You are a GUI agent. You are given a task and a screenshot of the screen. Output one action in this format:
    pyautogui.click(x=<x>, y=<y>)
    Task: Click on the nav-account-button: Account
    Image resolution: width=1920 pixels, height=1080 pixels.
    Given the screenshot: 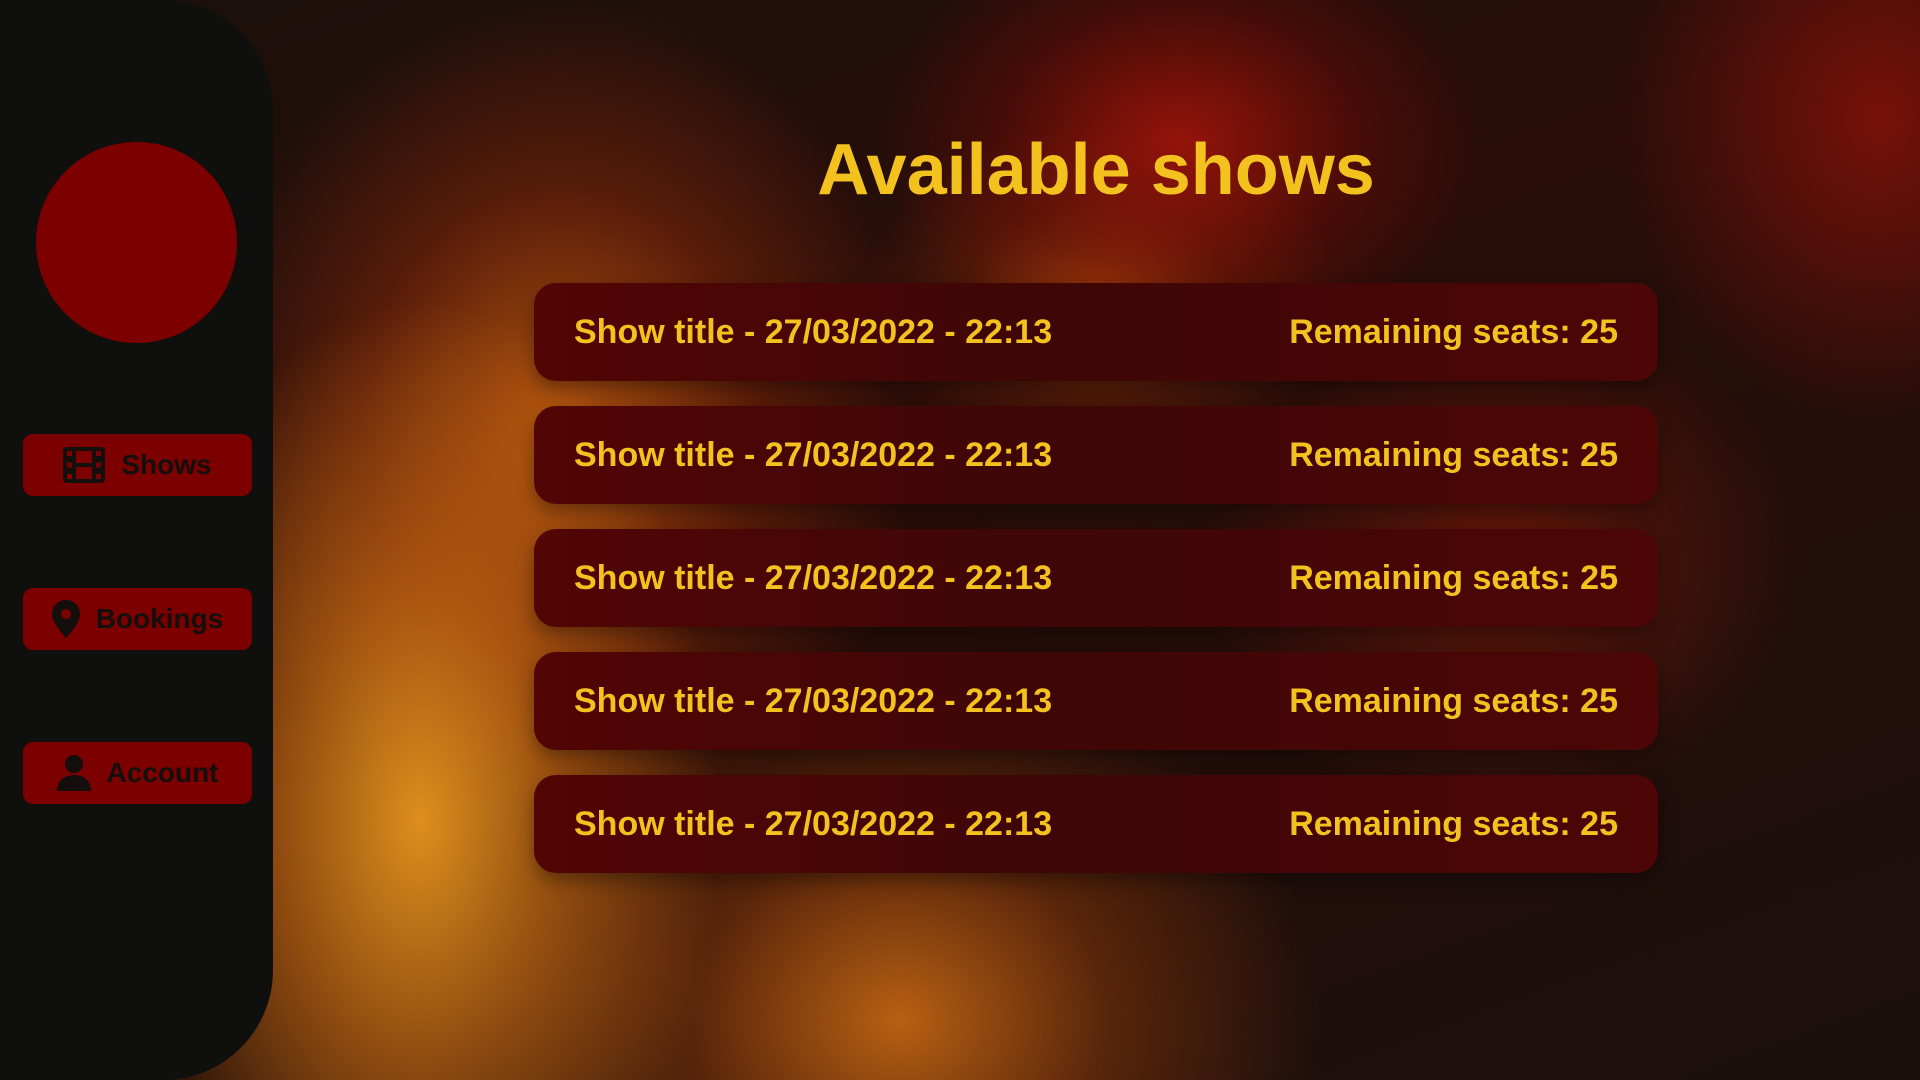 What is the action you would take?
    pyautogui.click(x=137, y=773)
    